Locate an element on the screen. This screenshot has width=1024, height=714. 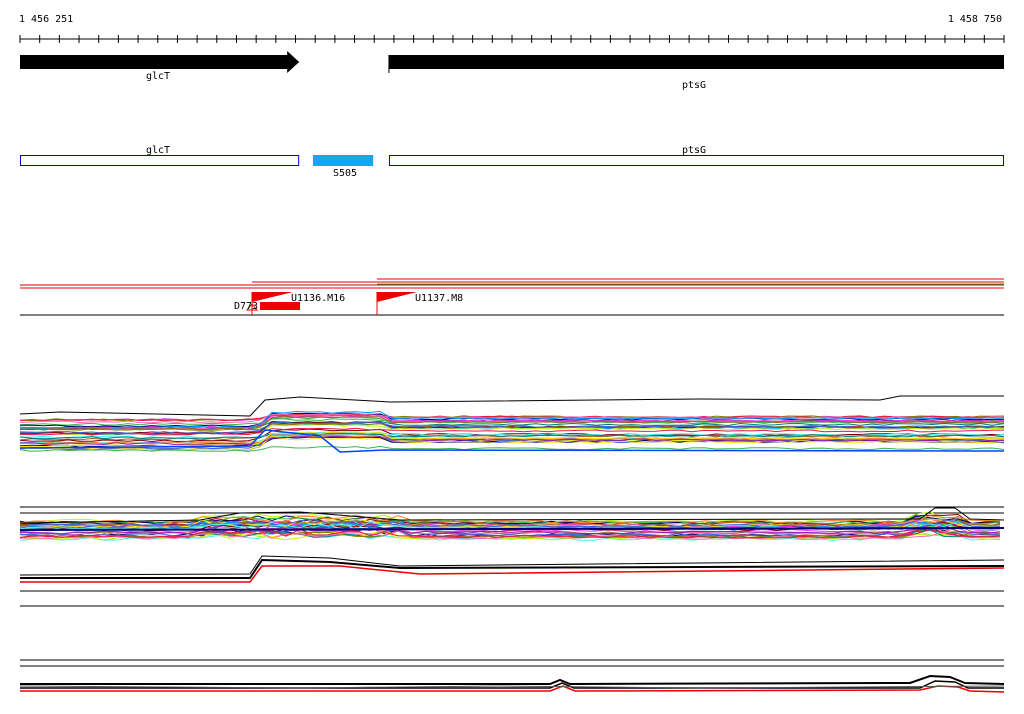
element-label-s505: S505 is located at coordinates (345, 173).